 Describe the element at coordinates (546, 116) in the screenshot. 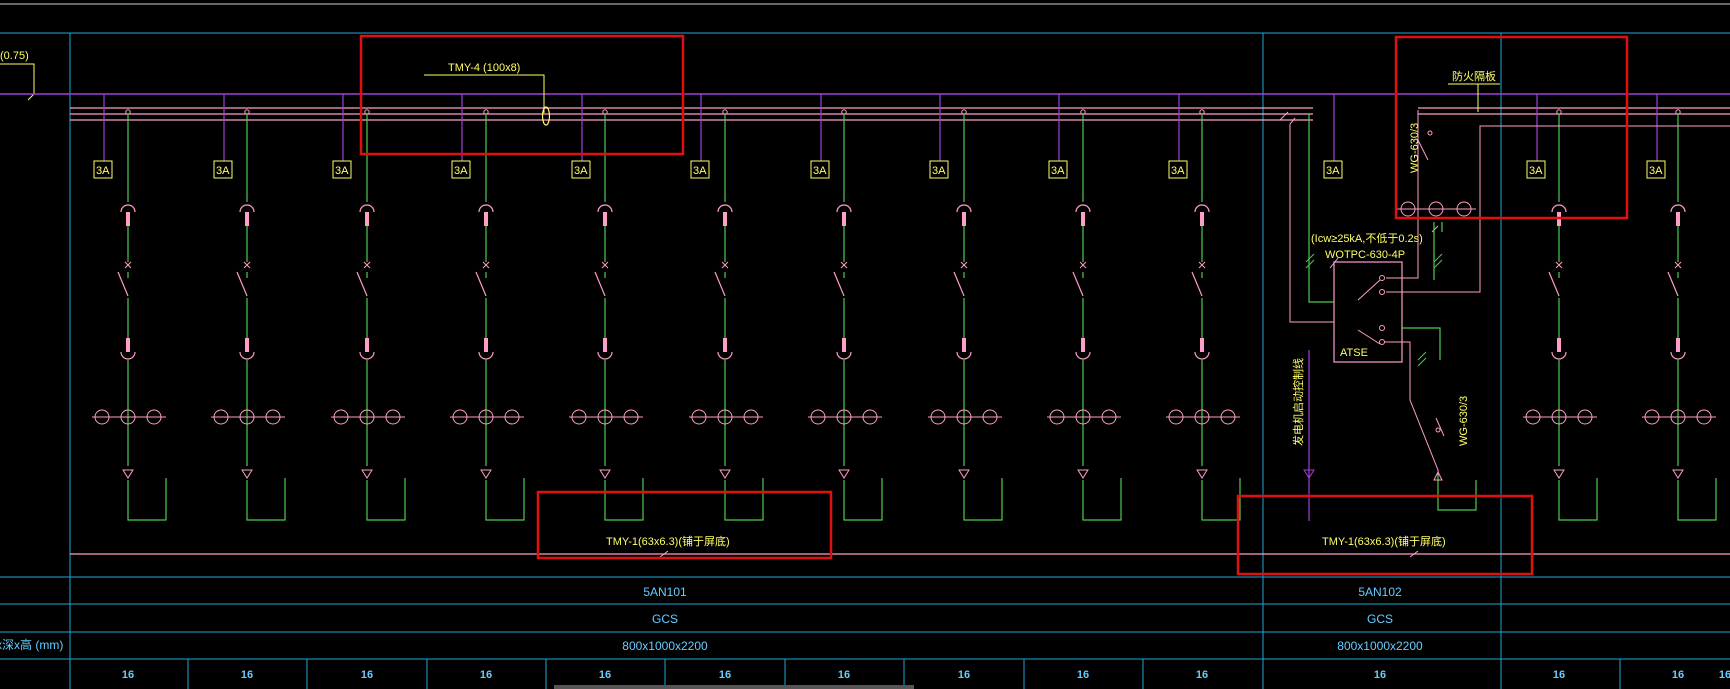

I see `bus-joint-symbol` at that location.